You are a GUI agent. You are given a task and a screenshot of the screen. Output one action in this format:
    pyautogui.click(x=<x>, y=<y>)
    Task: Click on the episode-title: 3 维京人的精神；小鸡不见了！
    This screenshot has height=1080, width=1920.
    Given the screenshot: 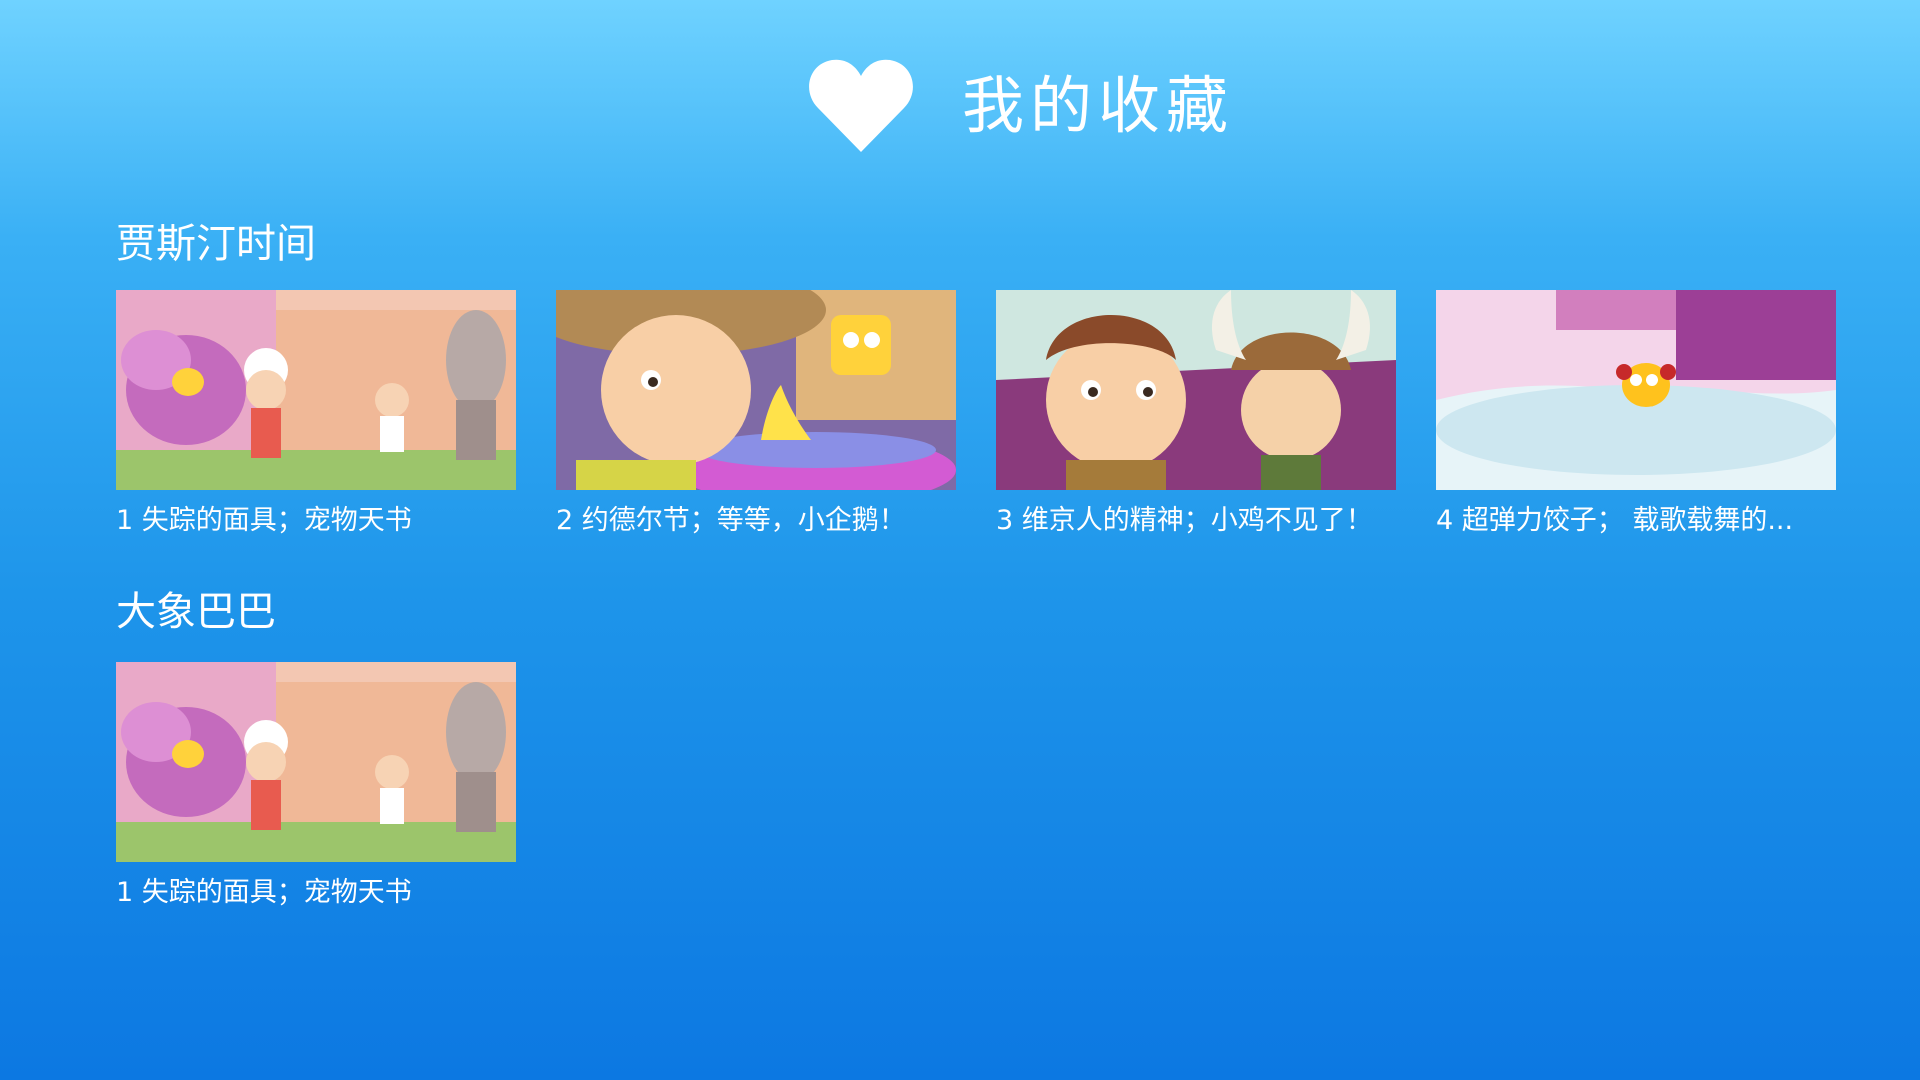 What is the action you would take?
    pyautogui.click(x=1184, y=520)
    